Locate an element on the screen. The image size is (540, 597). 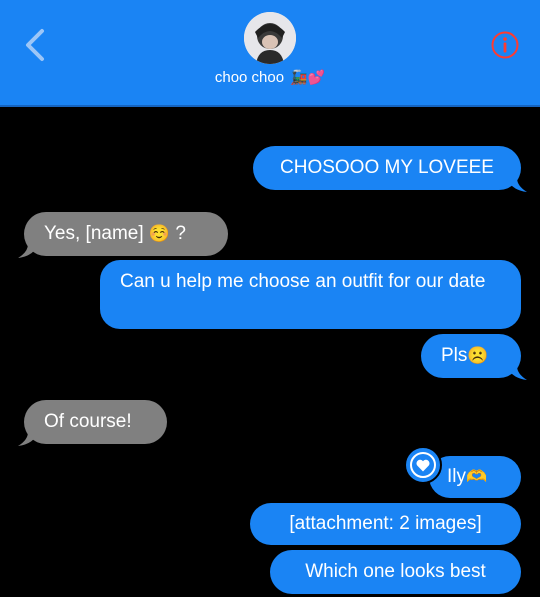
contact-emoji: 🚂💕 is located at coordinates (308, 77).